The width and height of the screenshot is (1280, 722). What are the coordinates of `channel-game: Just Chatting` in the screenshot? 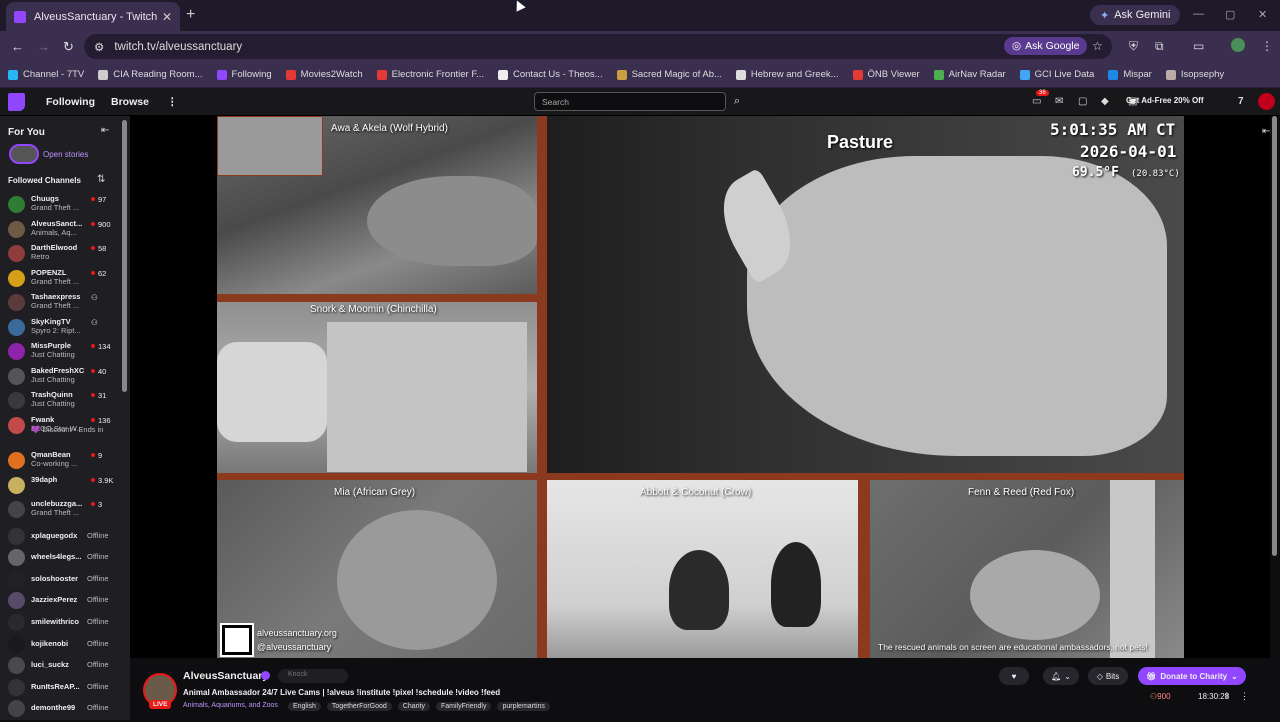 It's located at (53, 403).